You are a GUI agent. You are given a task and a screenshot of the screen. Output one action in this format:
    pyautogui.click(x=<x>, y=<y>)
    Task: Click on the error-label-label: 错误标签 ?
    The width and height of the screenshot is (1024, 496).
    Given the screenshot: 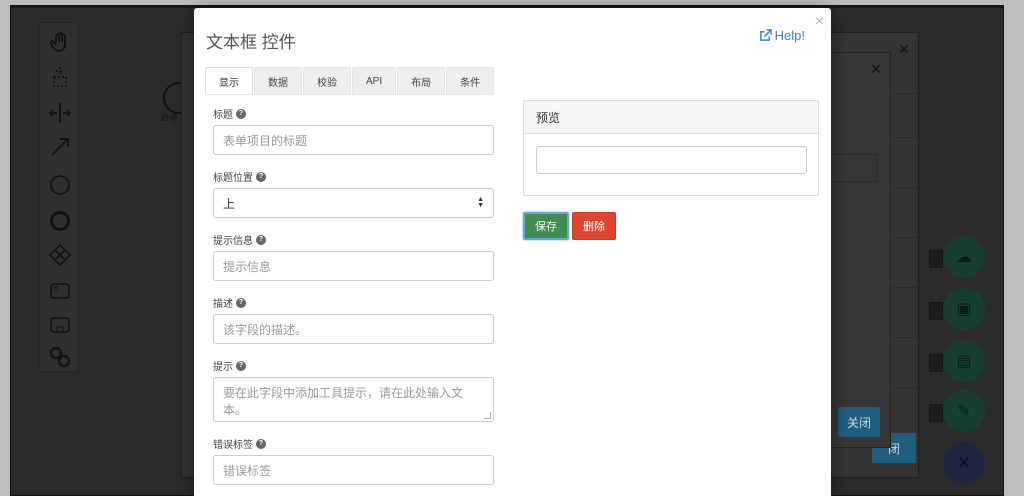 What is the action you would take?
    pyautogui.click(x=239, y=443)
    